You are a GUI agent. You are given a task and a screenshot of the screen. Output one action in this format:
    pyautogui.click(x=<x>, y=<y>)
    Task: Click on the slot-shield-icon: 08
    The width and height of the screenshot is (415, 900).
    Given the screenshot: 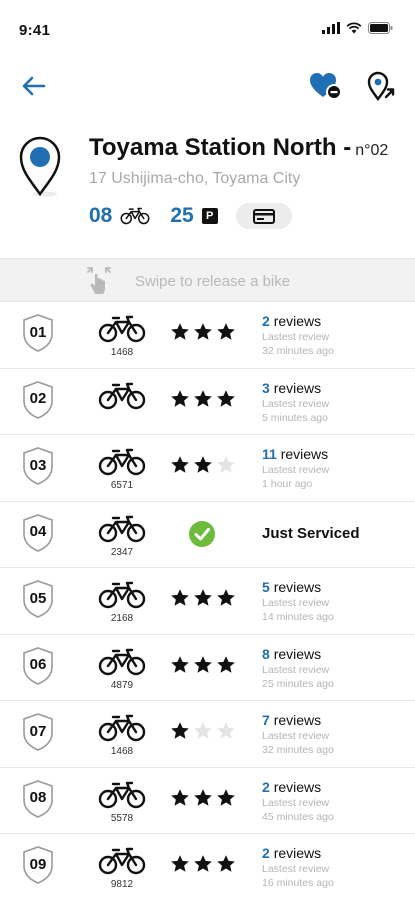 What is the action you would take?
    pyautogui.click(x=38, y=799)
    